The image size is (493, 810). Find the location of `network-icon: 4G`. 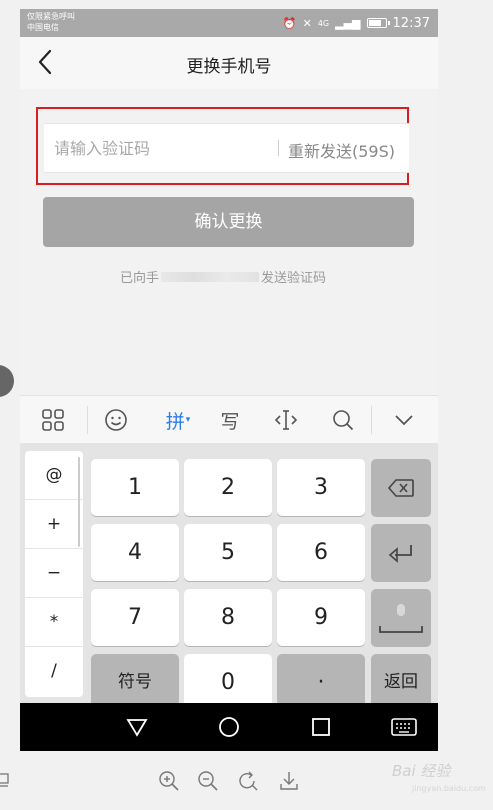

network-icon: 4G is located at coordinates (323, 23).